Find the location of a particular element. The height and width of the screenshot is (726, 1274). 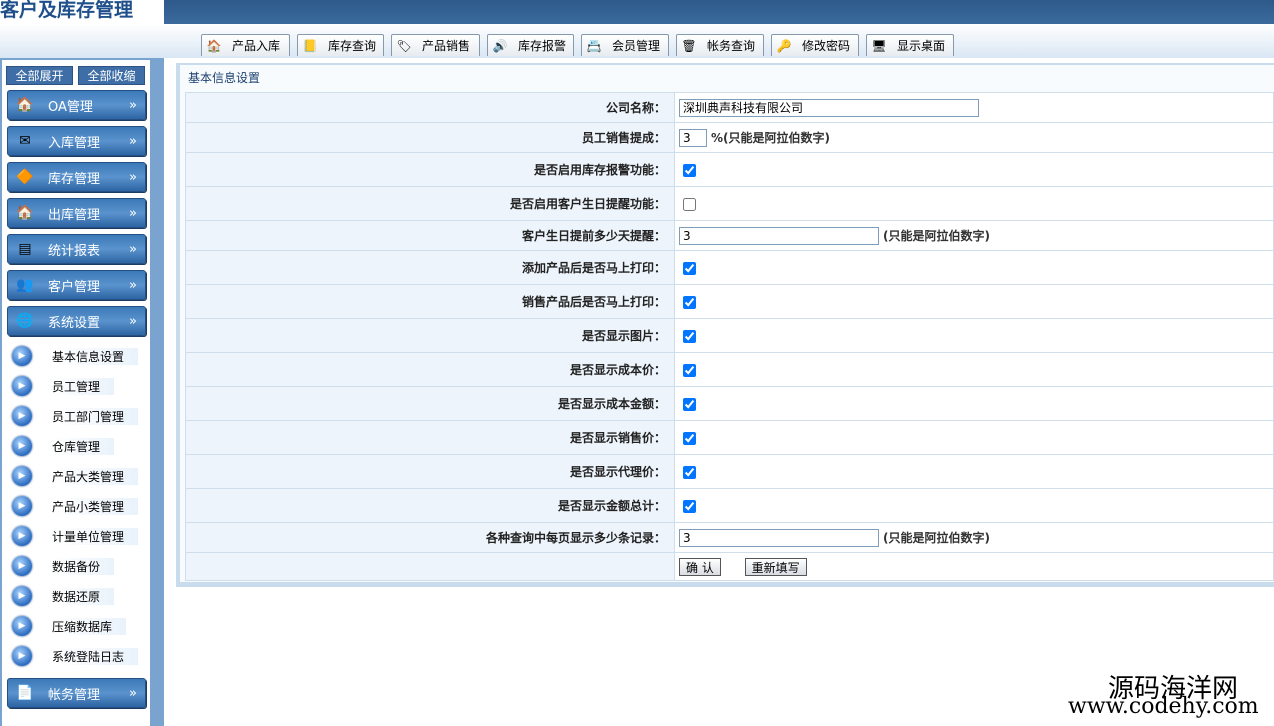

records-per-page-label: 各种查询中每页显示多少条记录： is located at coordinates (430, 537).